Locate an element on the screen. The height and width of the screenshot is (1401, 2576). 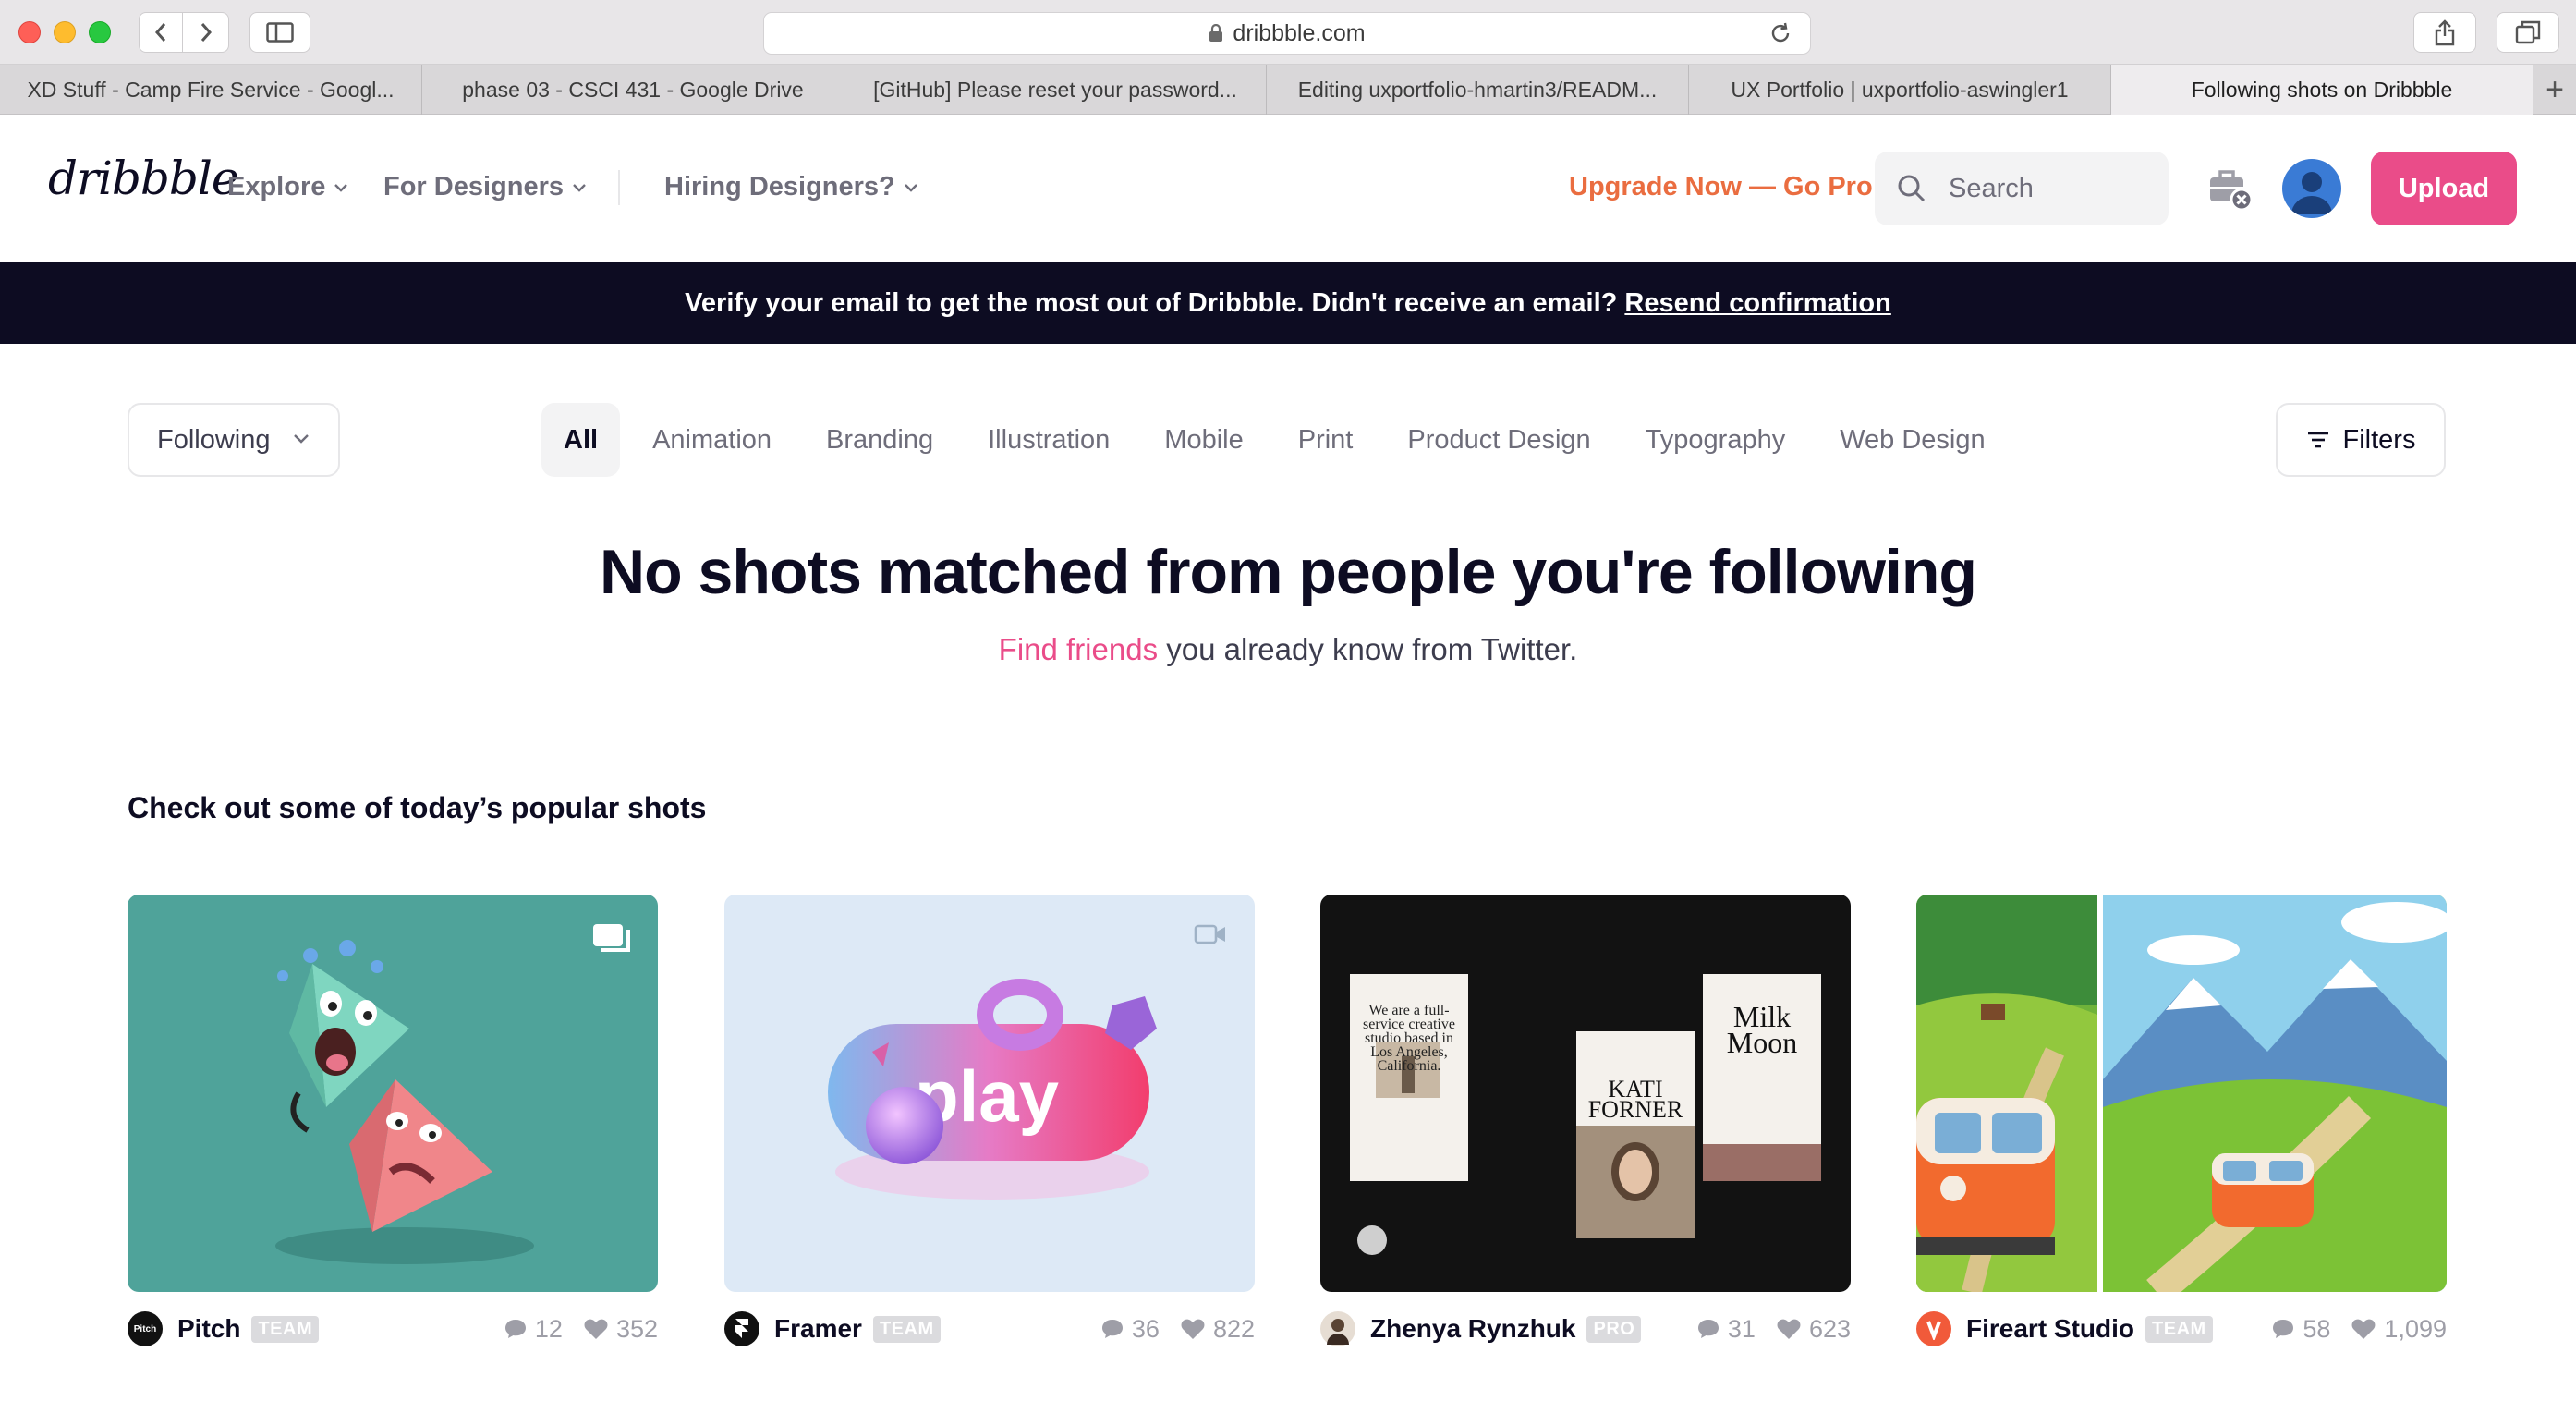
browser-tab: UX Portfolio | uxportfolio-aswingler1 is located at coordinates (1900, 90).